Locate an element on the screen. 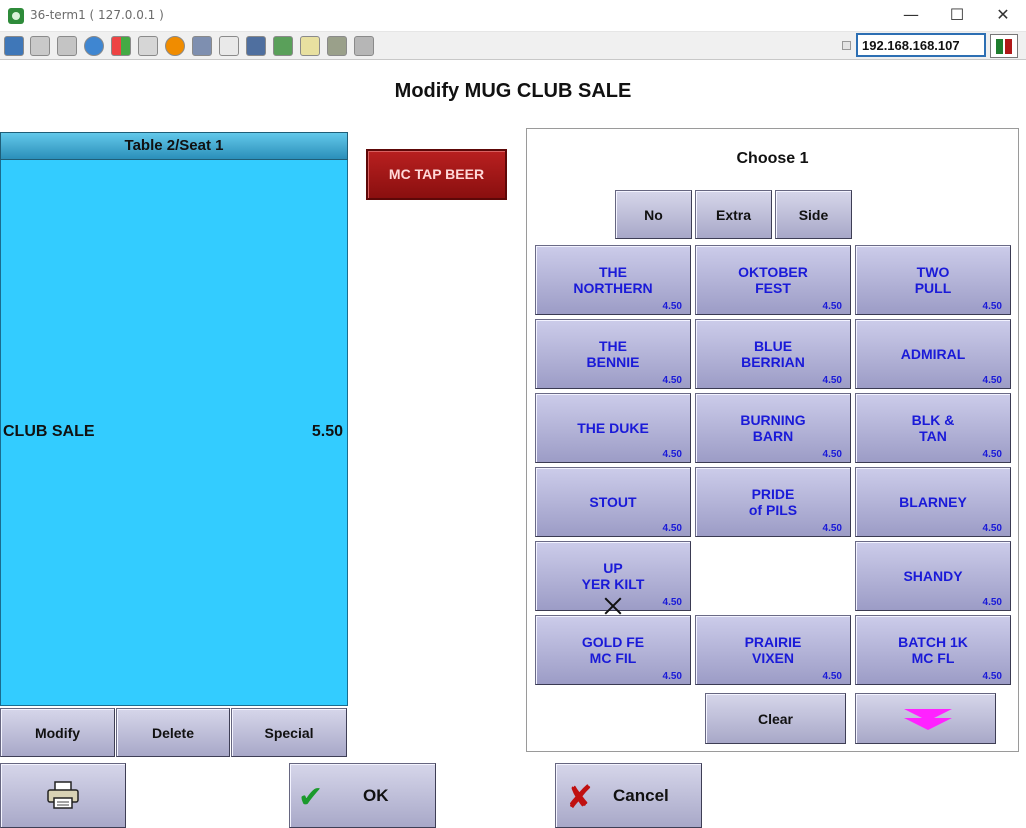 Image resolution: width=1026 pixels, height=828 pixels. x-icon: ✘ is located at coordinates (579, 797).